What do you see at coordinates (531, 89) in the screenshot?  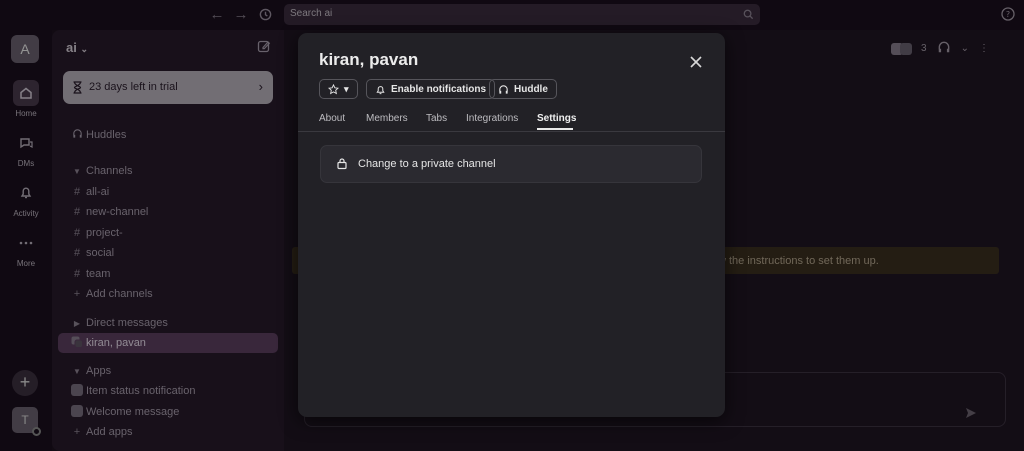 I see `huddle-label: Huddle` at bounding box center [531, 89].